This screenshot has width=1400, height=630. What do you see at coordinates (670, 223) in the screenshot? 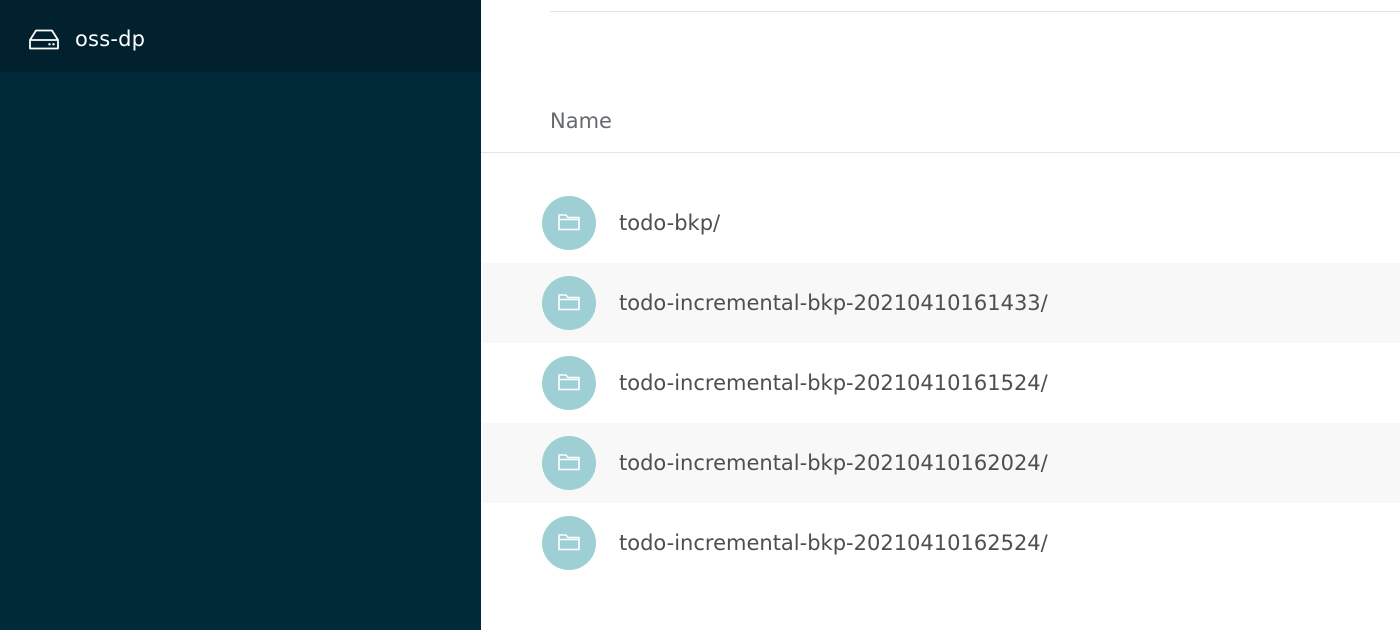
I see `folder-name: todo-bkp/` at bounding box center [670, 223].